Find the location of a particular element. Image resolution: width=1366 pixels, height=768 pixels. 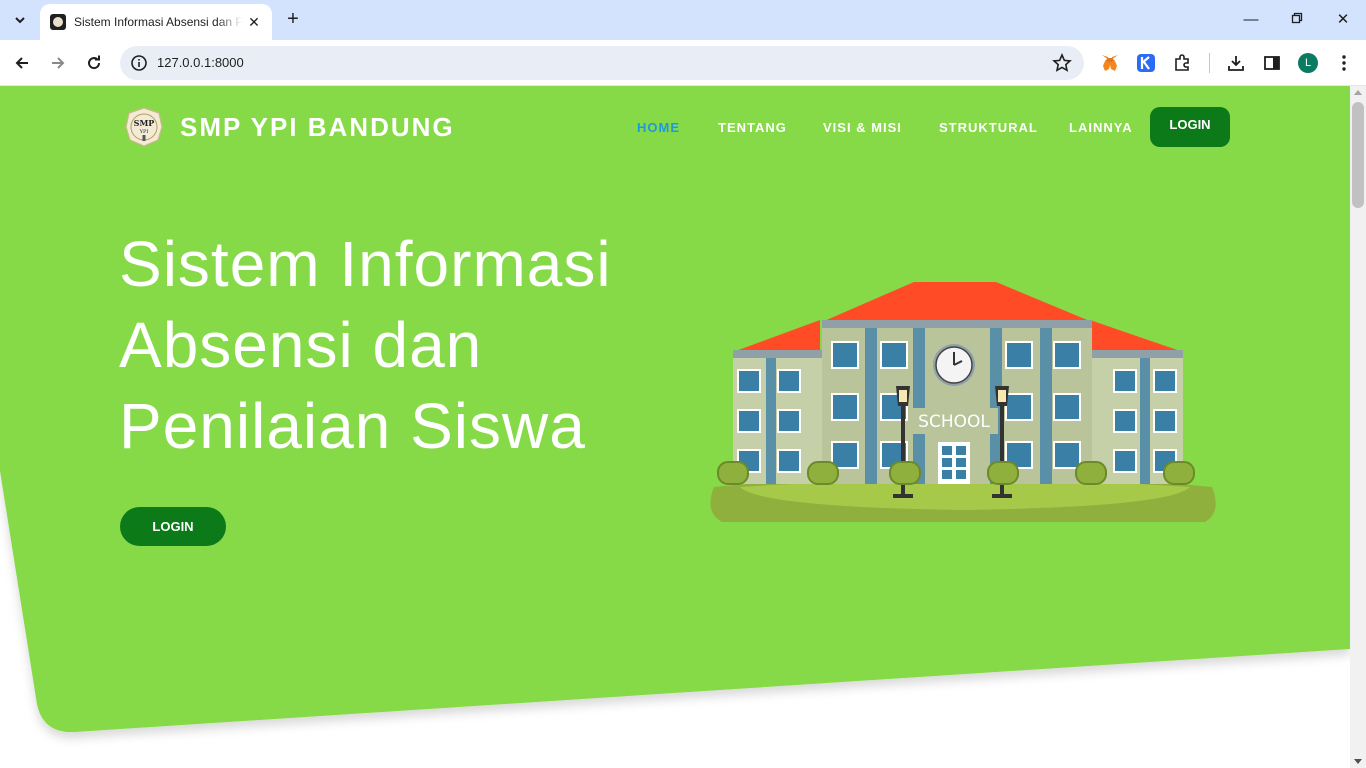

restore-icon is located at coordinates (1297, 18).